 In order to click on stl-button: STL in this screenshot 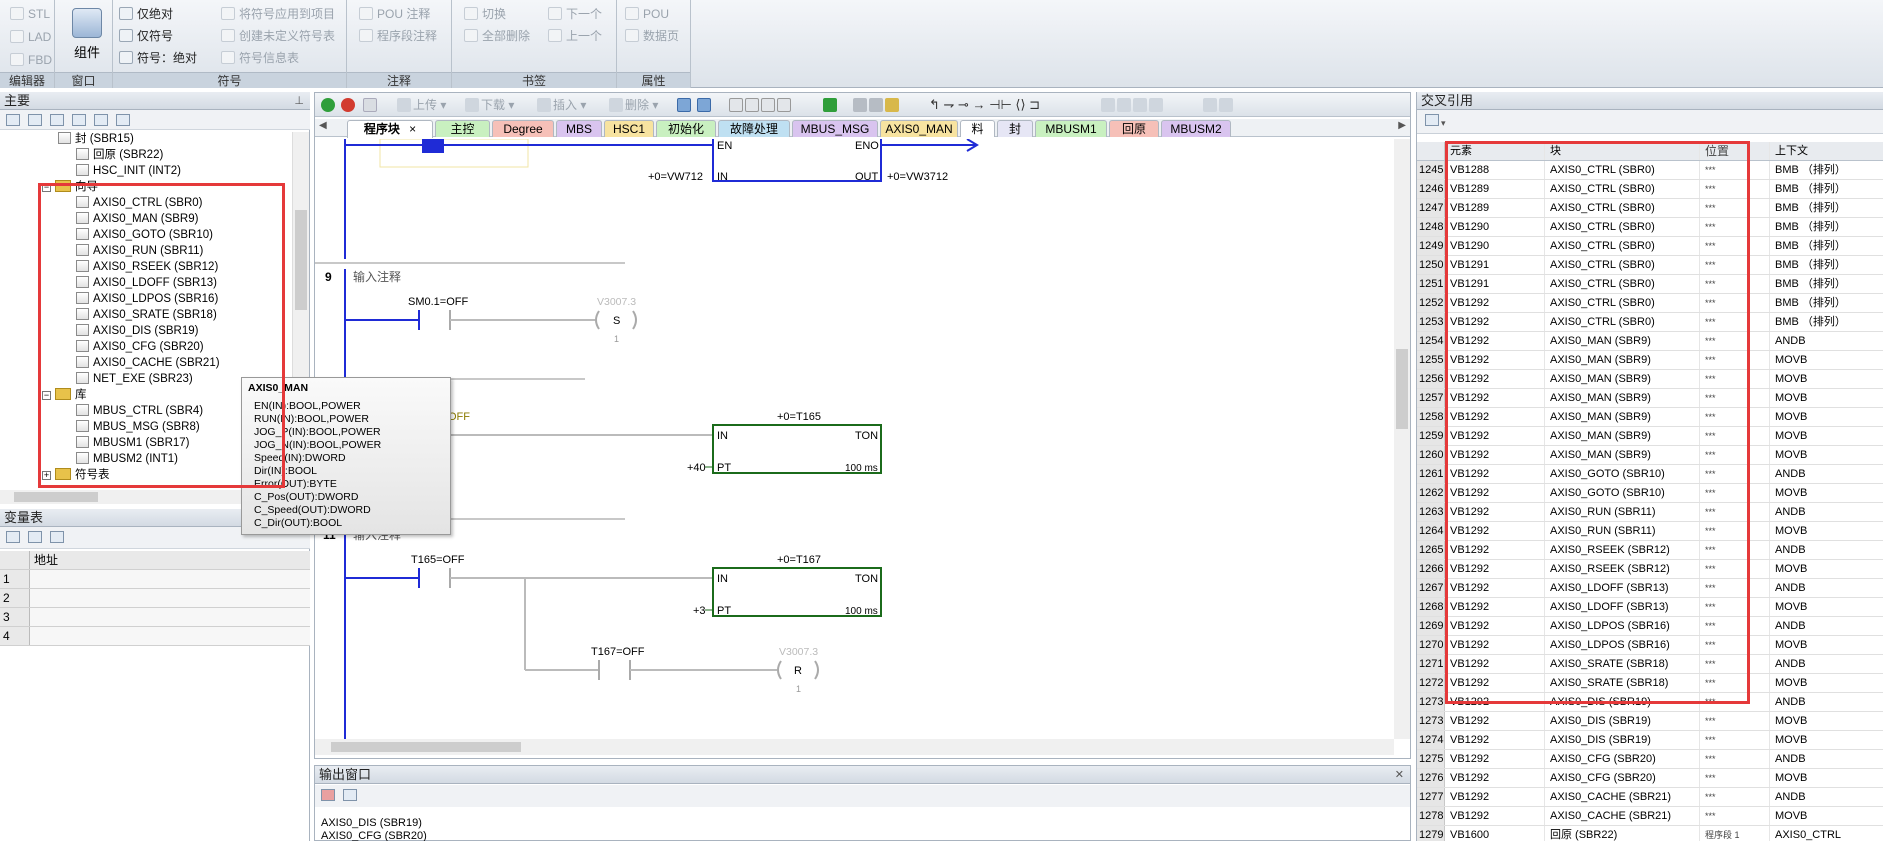, I will do `click(30, 14)`.